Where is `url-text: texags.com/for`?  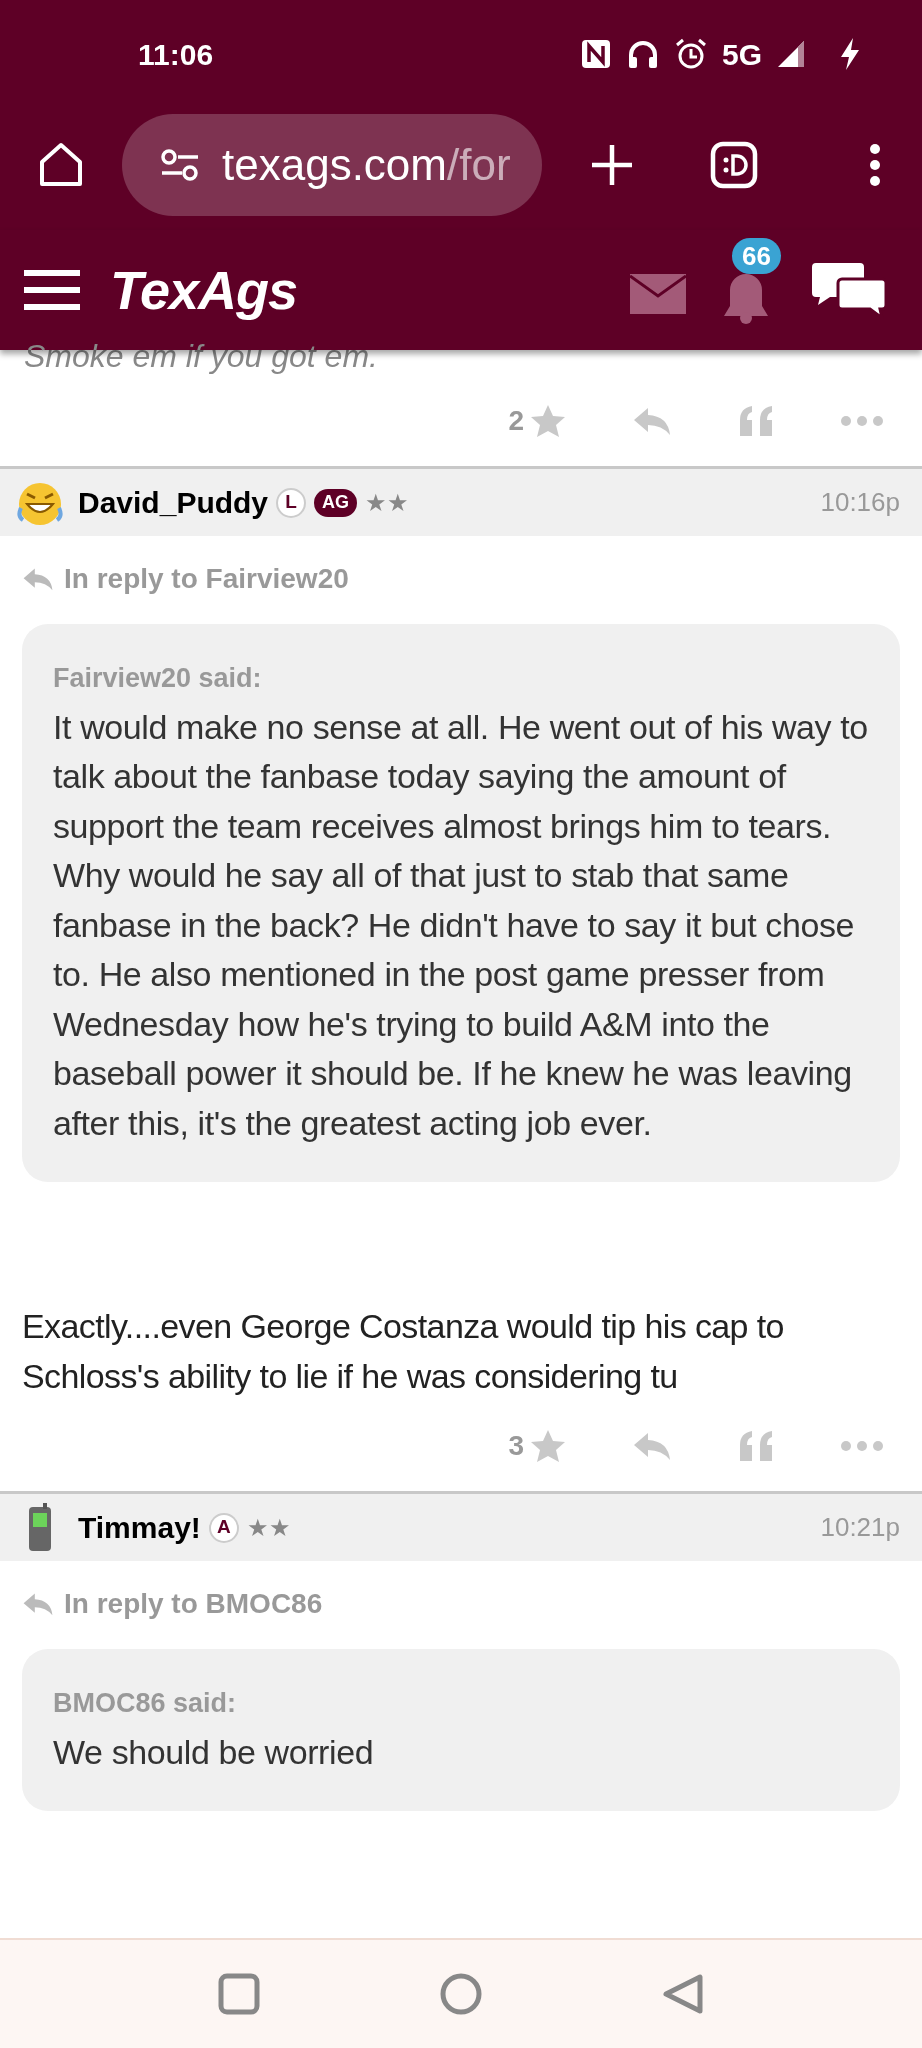 url-text: texags.com/for is located at coordinates (366, 165).